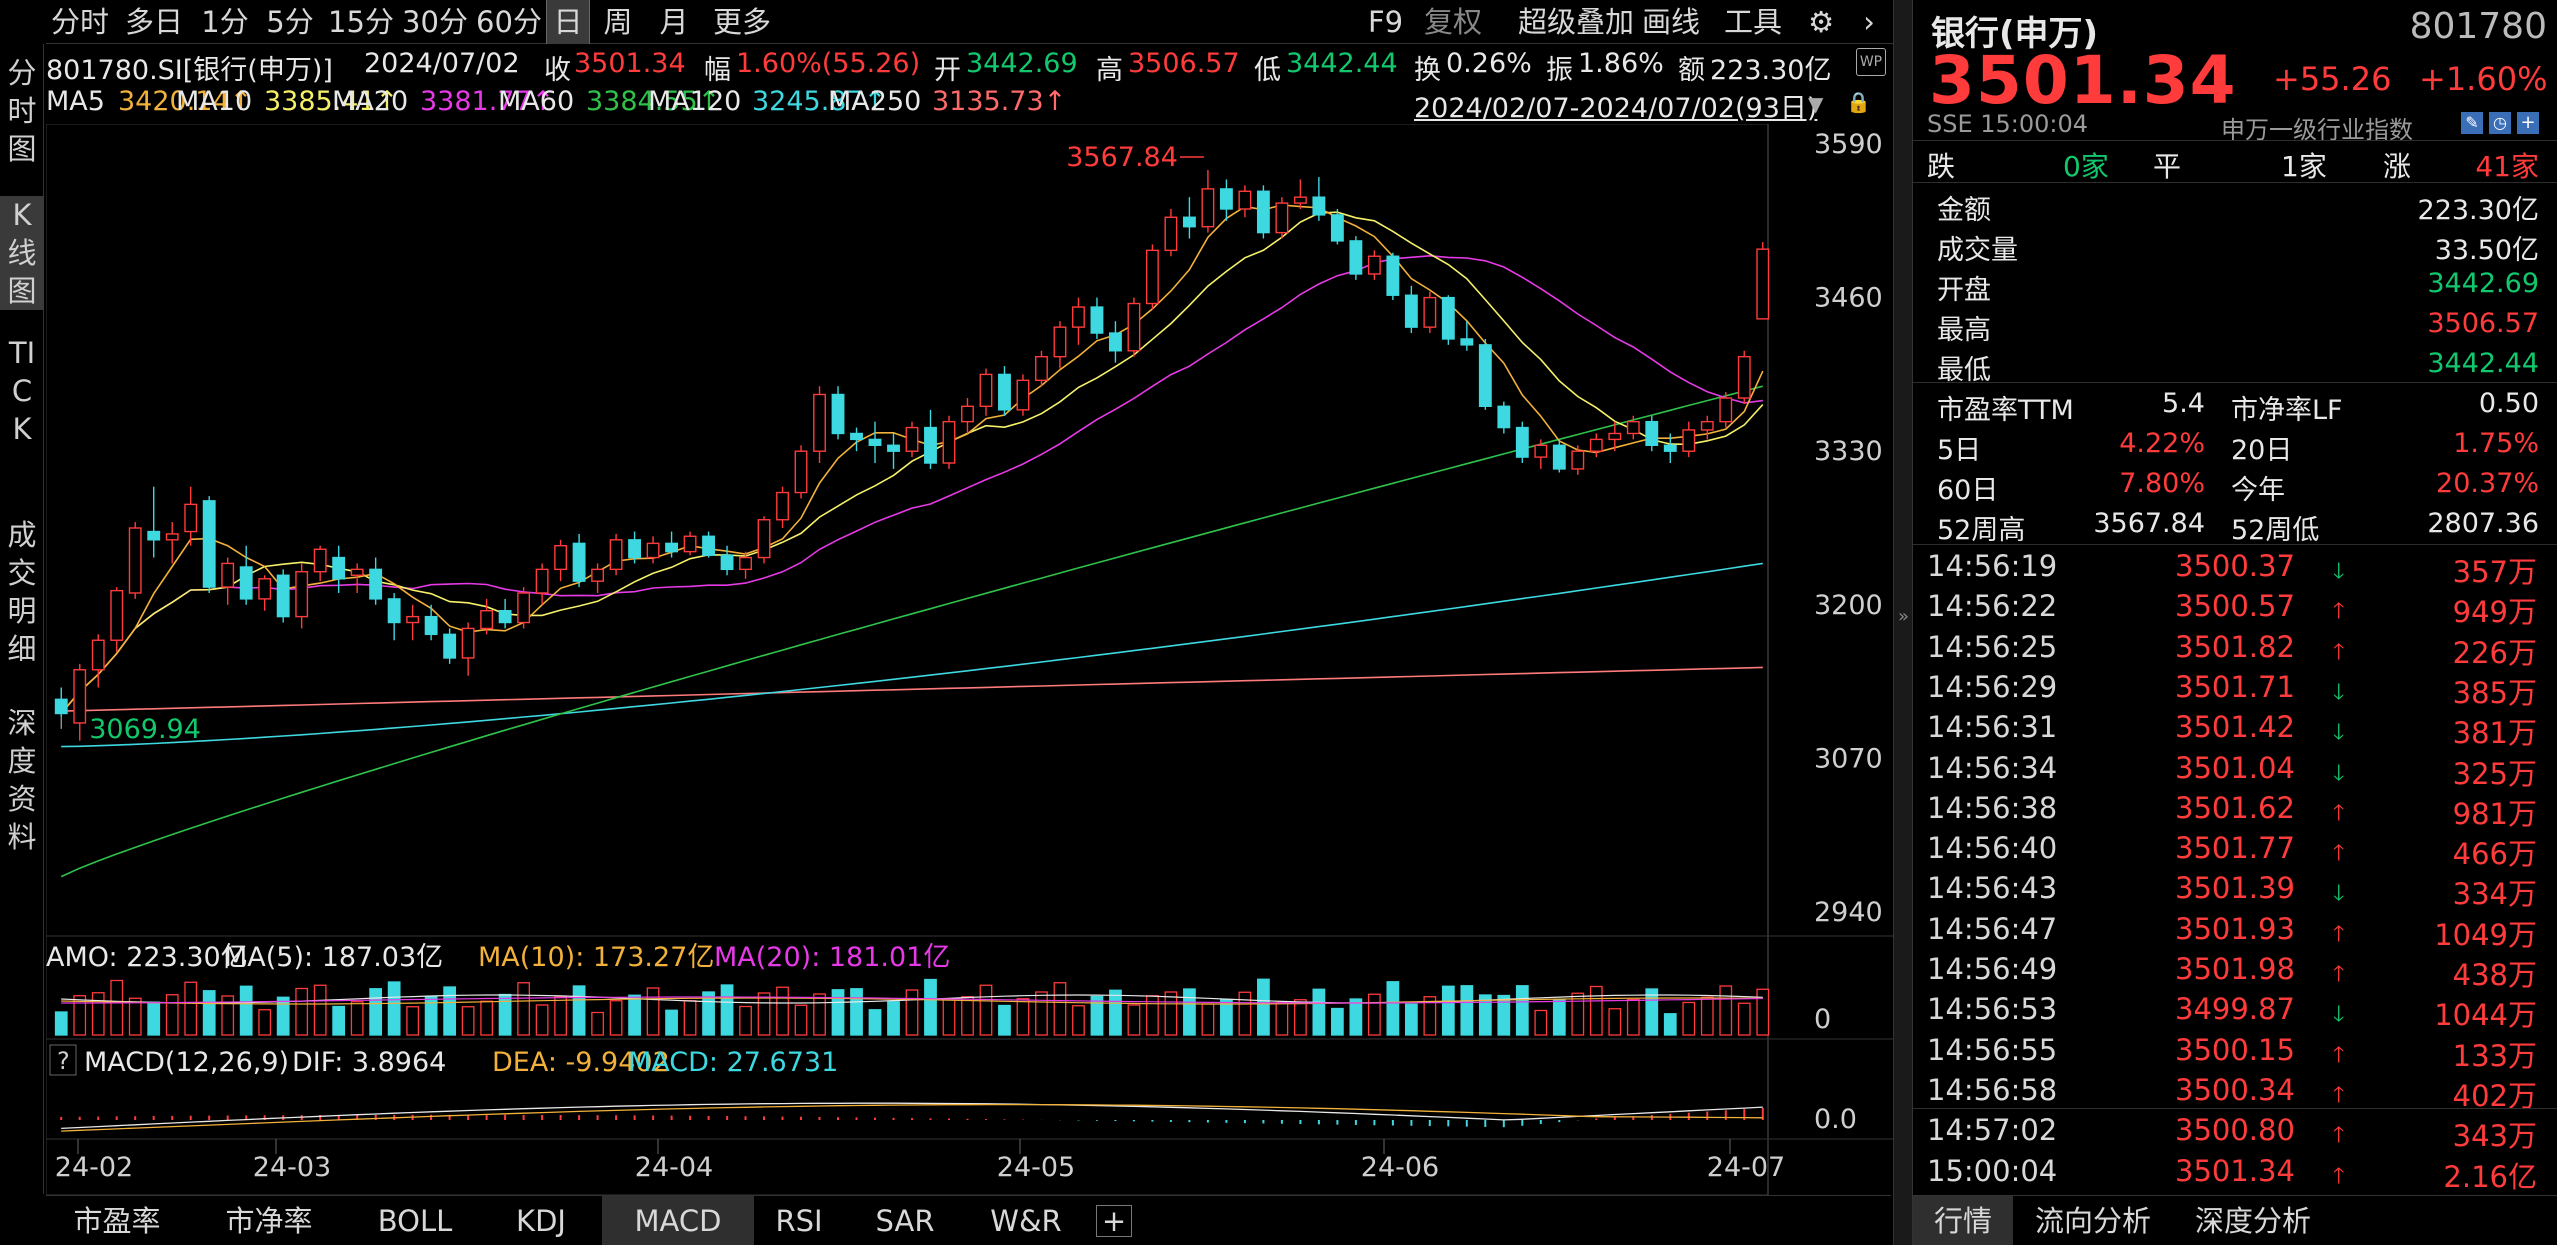 This screenshot has height=1245, width=2557. Describe the element at coordinates (361, 22) in the screenshot. I see `period-tab-4: 15分` at that location.